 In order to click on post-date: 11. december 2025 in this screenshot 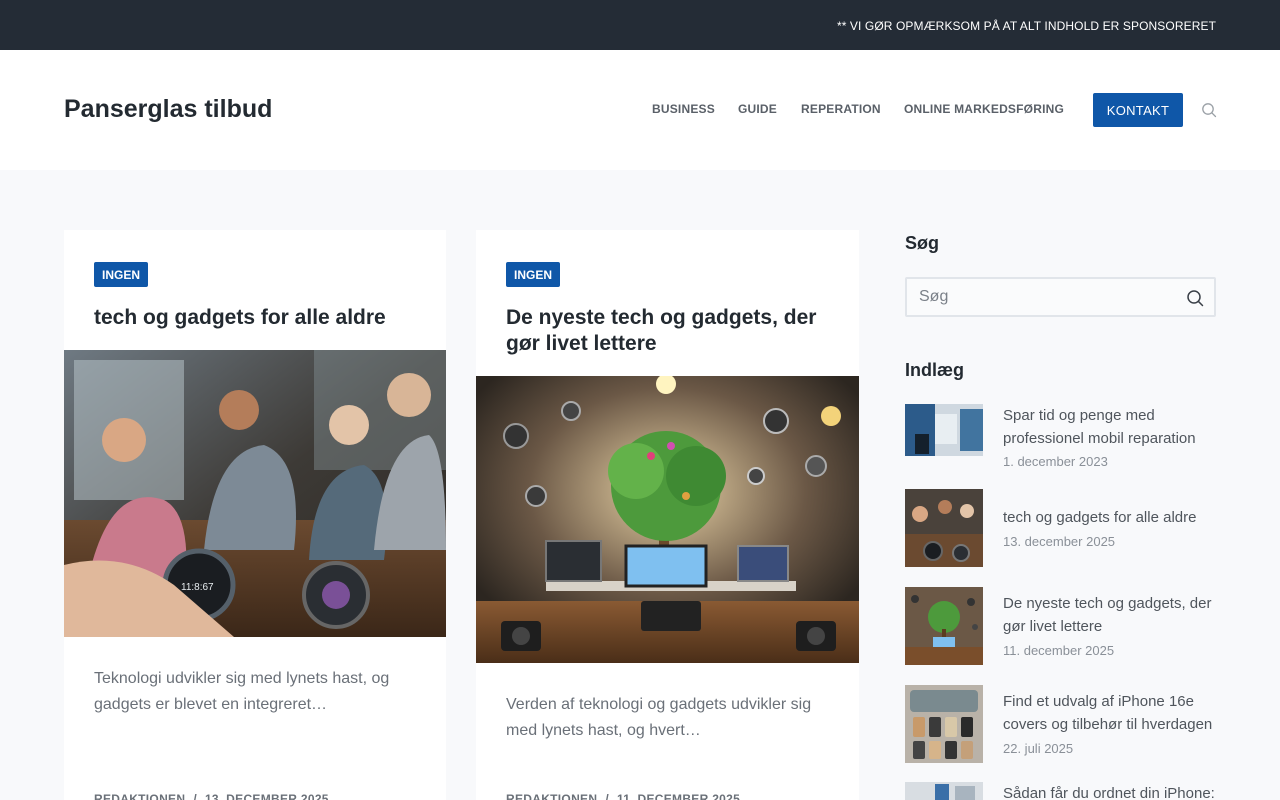, I will do `click(1059, 650)`.